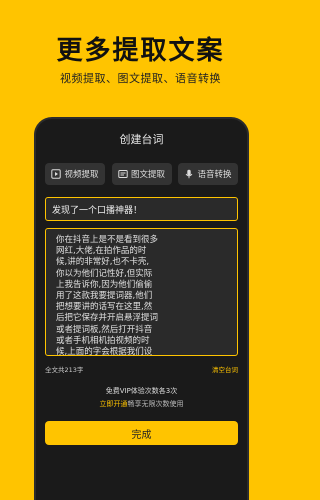 Image resolution: width=320 pixels, height=500 pixels. I want to click on tab-label: 语音转换, so click(214, 175).